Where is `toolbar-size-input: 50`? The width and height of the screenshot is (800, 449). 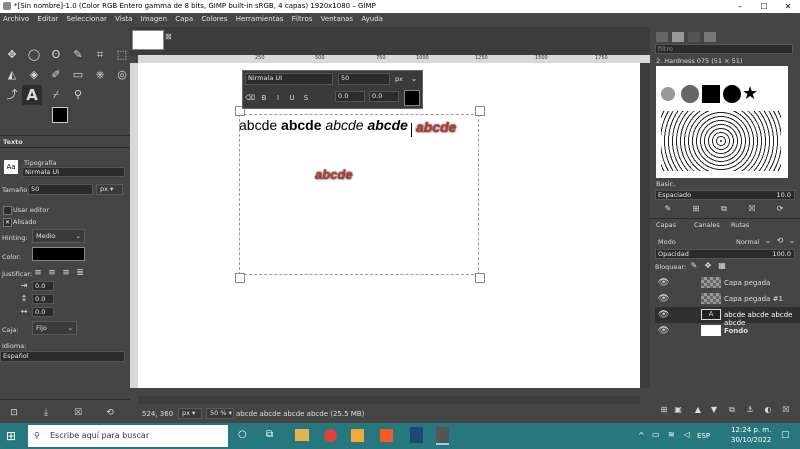 toolbar-size-input: 50 is located at coordinates (364, 79).